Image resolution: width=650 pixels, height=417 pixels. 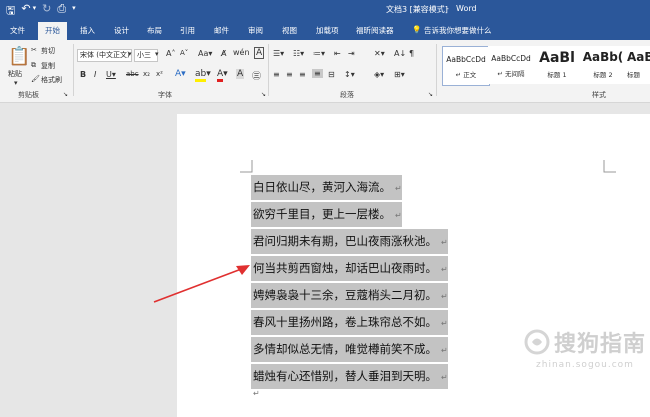 What do you see at coordinates (48, 66) in the screenshot?
I see `copy-button: 复制` at bounding box center [48, 66].